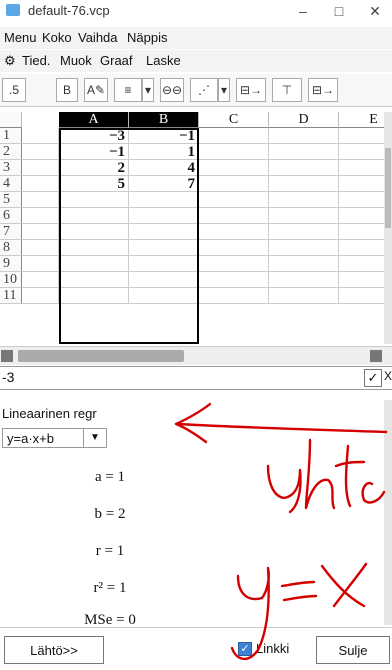 This screenshot has height=670, width=392. I want to click on vertical-scrollbar, so click(388, 228).